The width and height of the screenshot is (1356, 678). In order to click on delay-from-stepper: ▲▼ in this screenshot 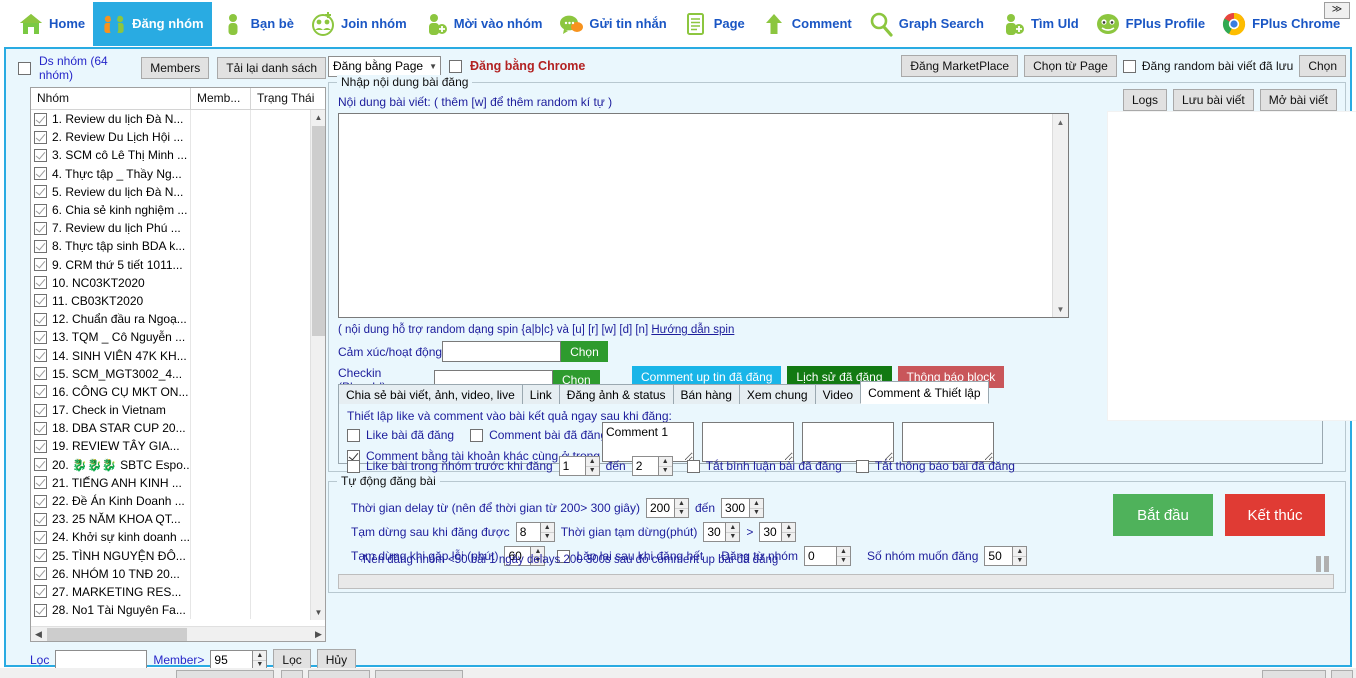, I will do `click(667, 508)`.